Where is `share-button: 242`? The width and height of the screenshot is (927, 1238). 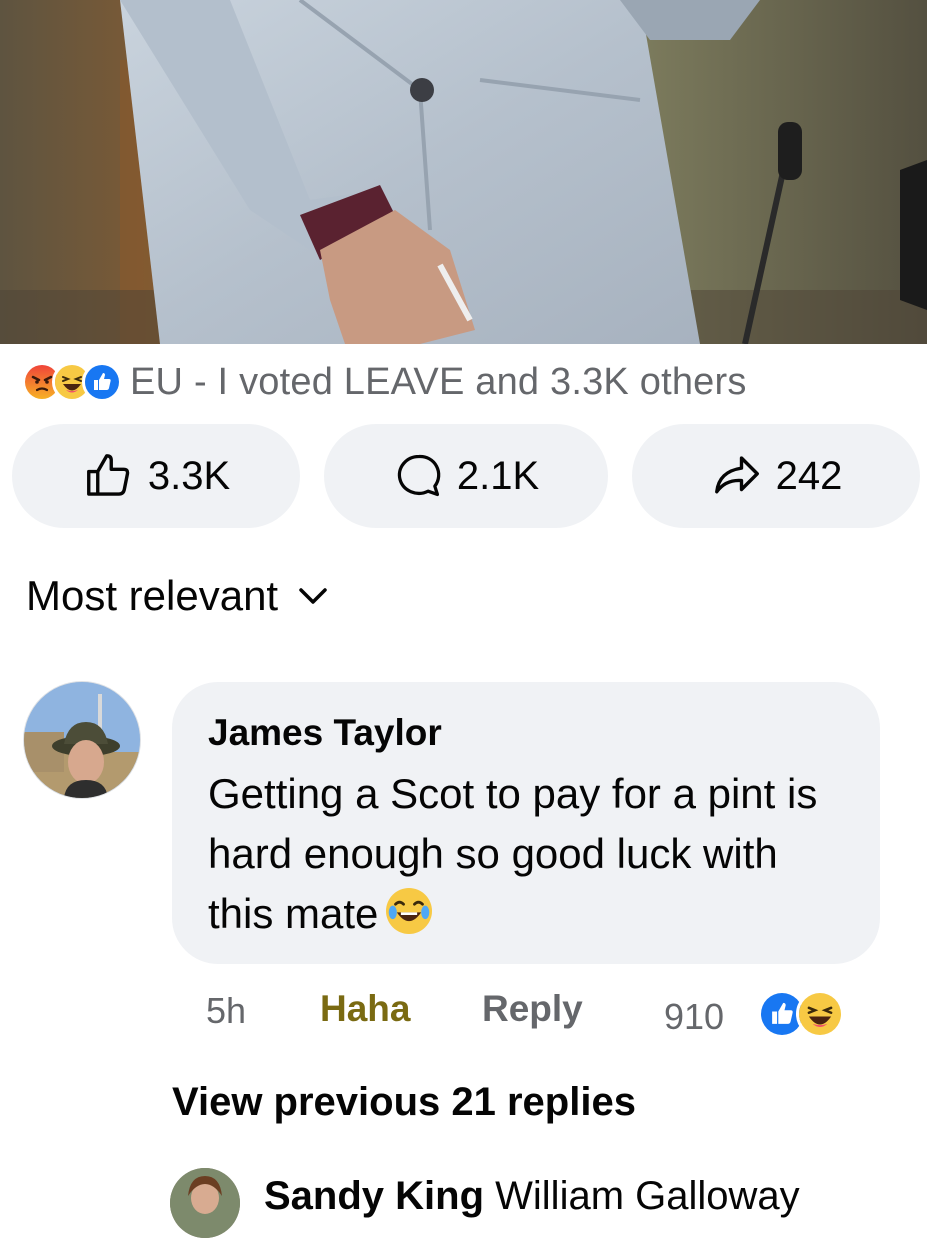 share-button: 242 is located at coordinates (776, 476).